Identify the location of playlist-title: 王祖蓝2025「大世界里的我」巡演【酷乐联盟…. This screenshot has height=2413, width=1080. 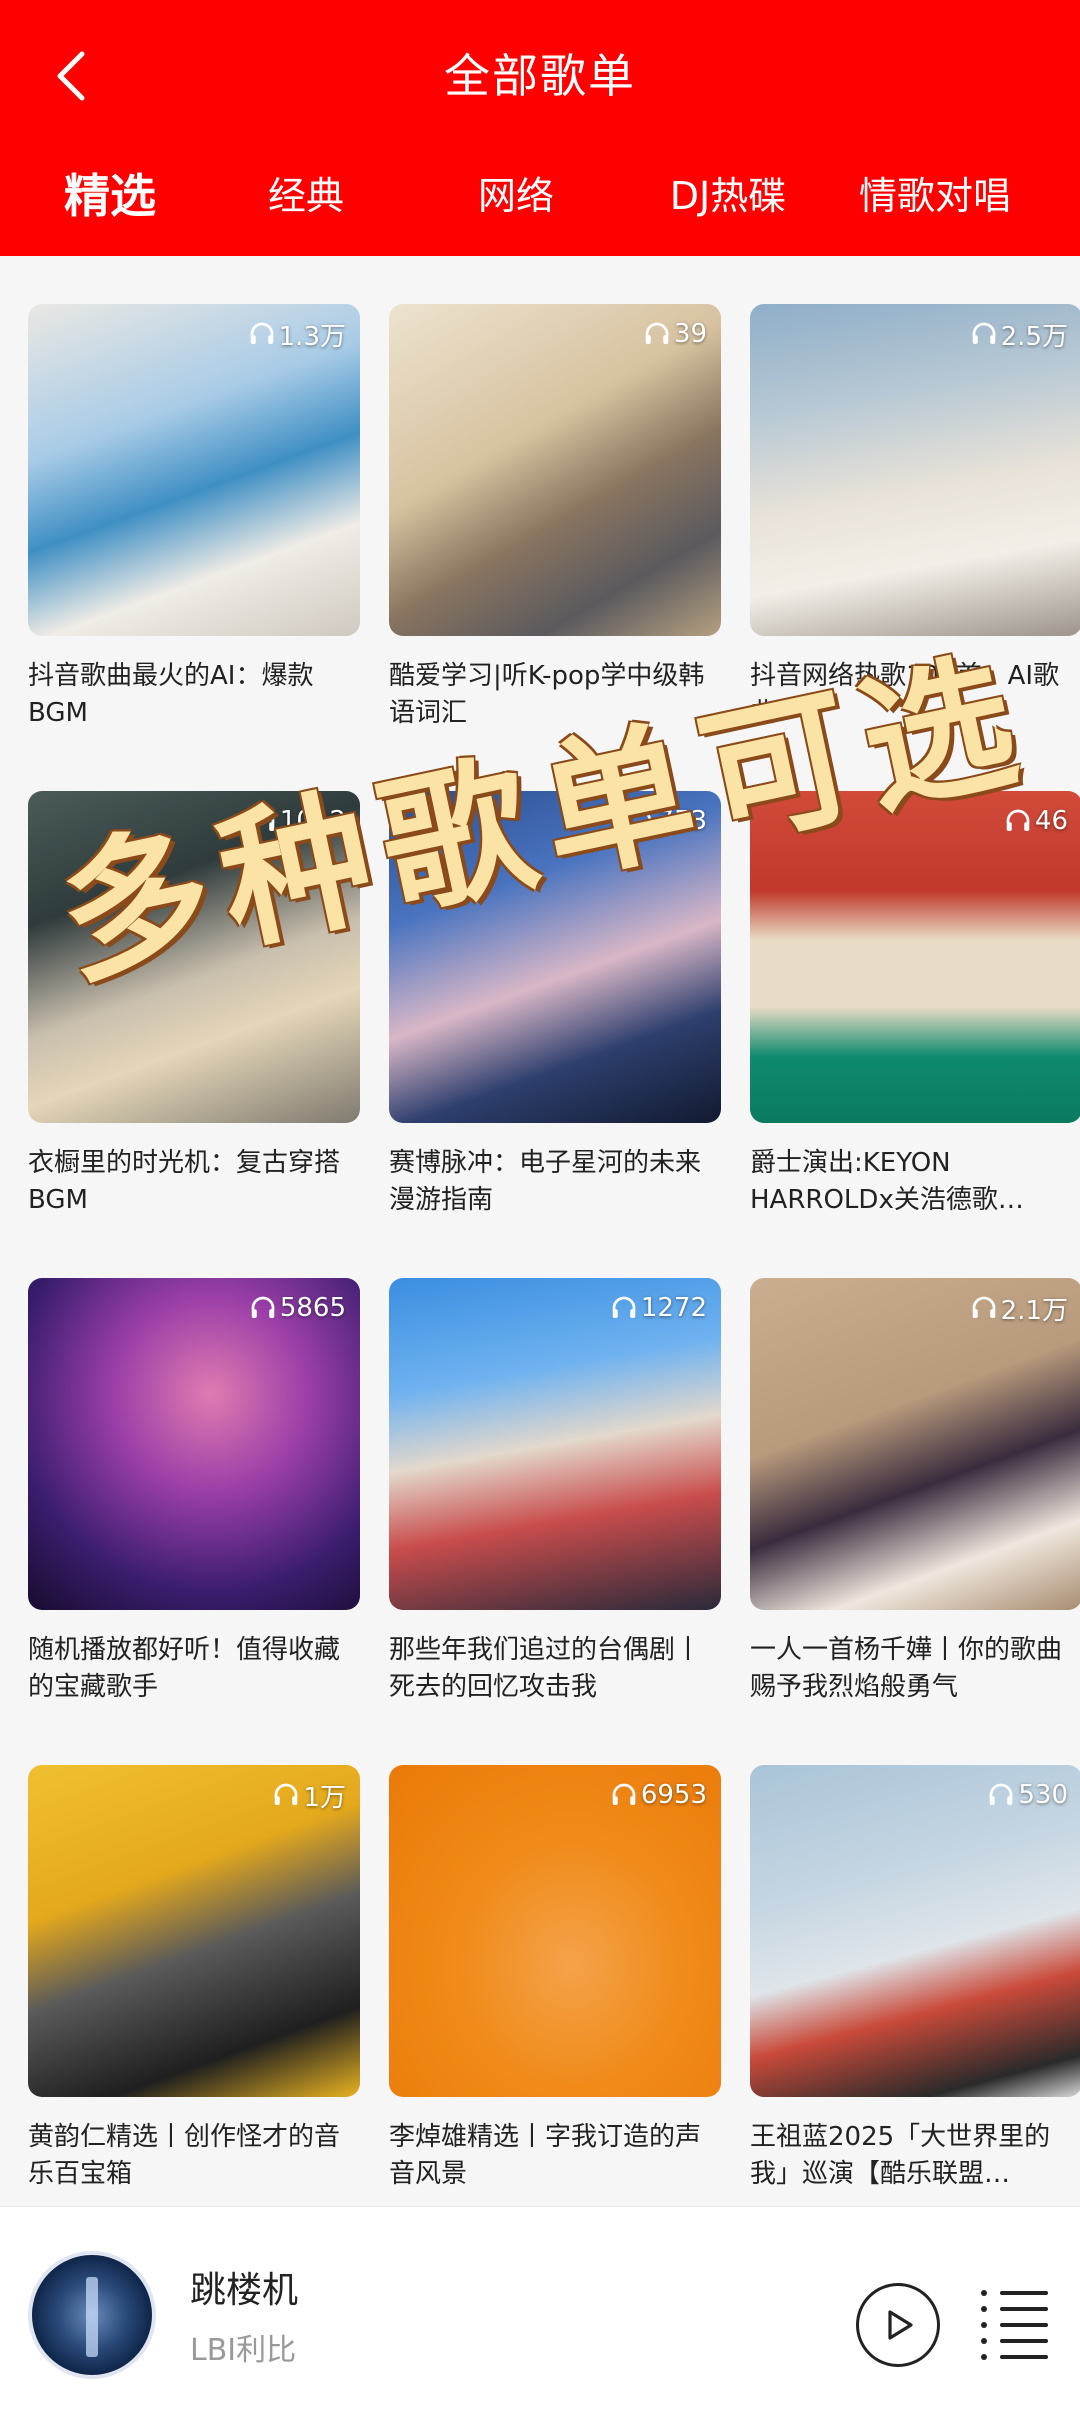
(915, 2156).